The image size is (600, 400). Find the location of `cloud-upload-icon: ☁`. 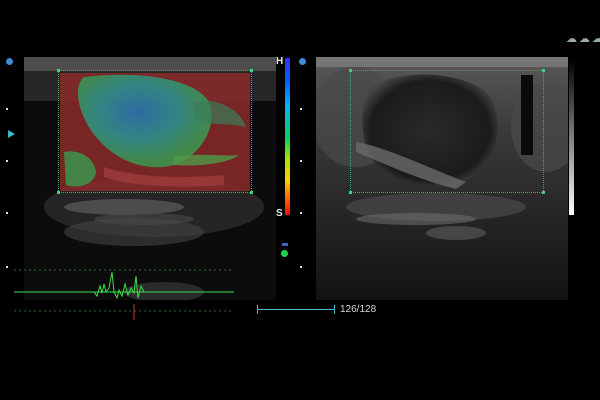

cloud-upload-icon: ☁ is located at coordinates (571, 38).